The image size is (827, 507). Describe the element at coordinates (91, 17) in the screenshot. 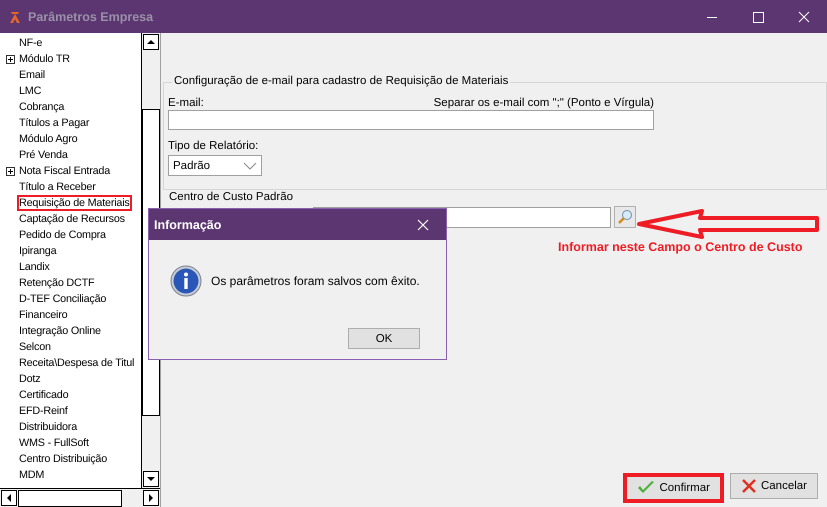

I see `window-title: Parâmetros Empresa` at that location.